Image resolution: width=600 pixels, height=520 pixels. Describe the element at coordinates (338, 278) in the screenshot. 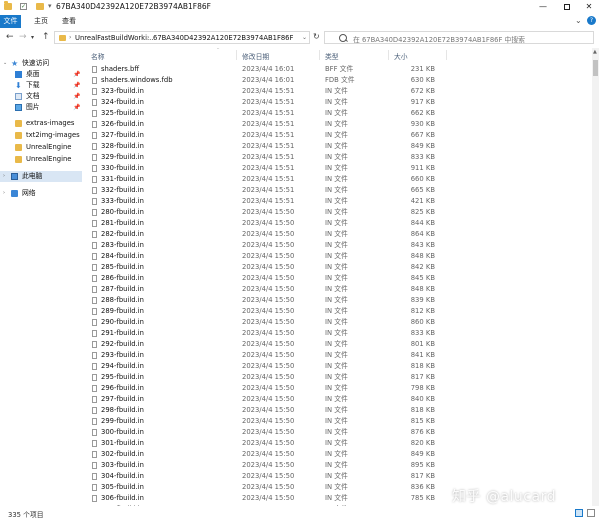

I see `file-row: 286-fbuild.in 2023/4/4 15:50 IN 文件 845 KB` at that location.